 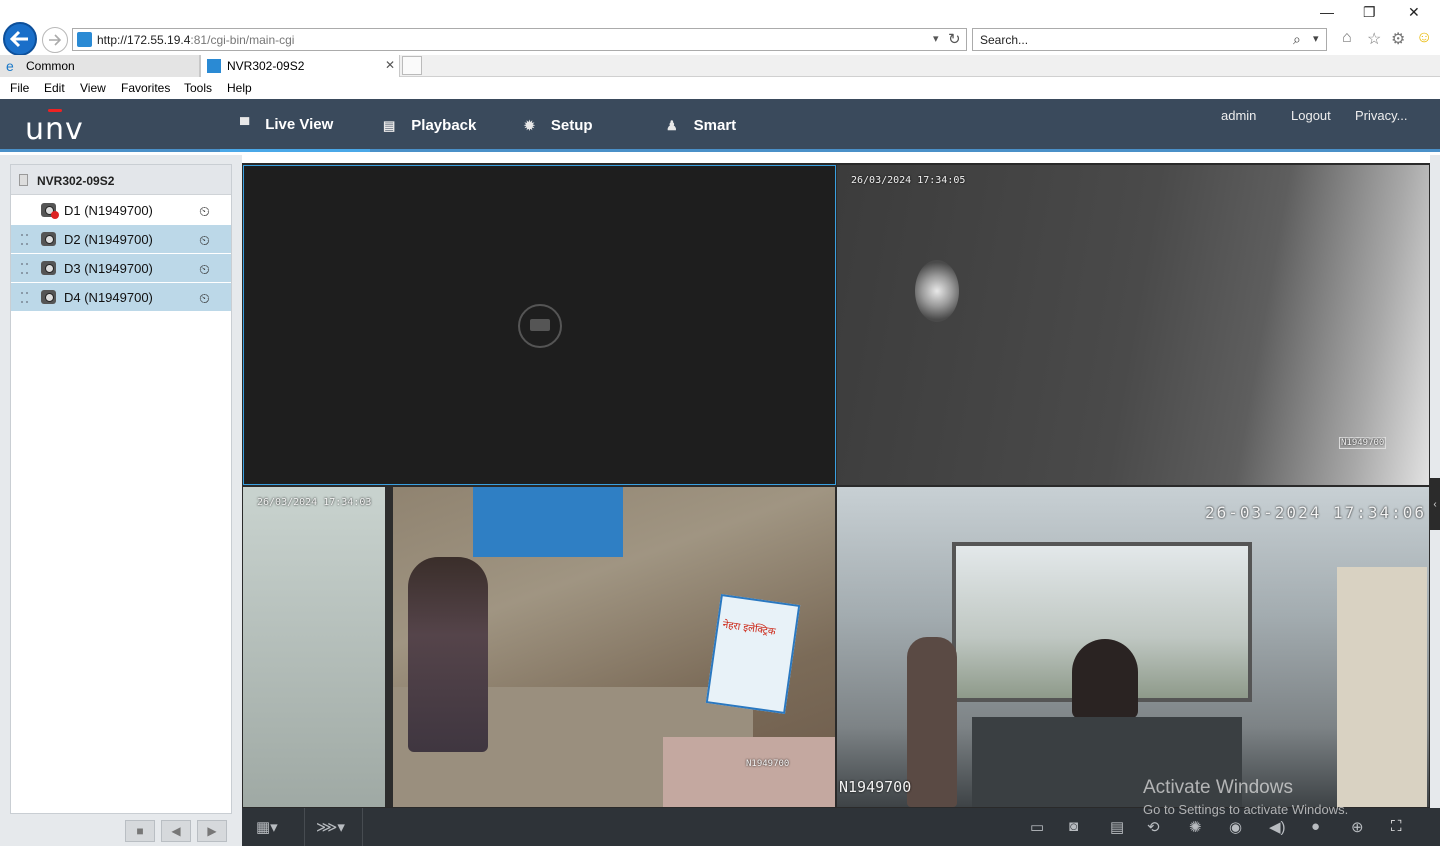 I want to click on logout-link: Logout, so click(x=1311, y=115).